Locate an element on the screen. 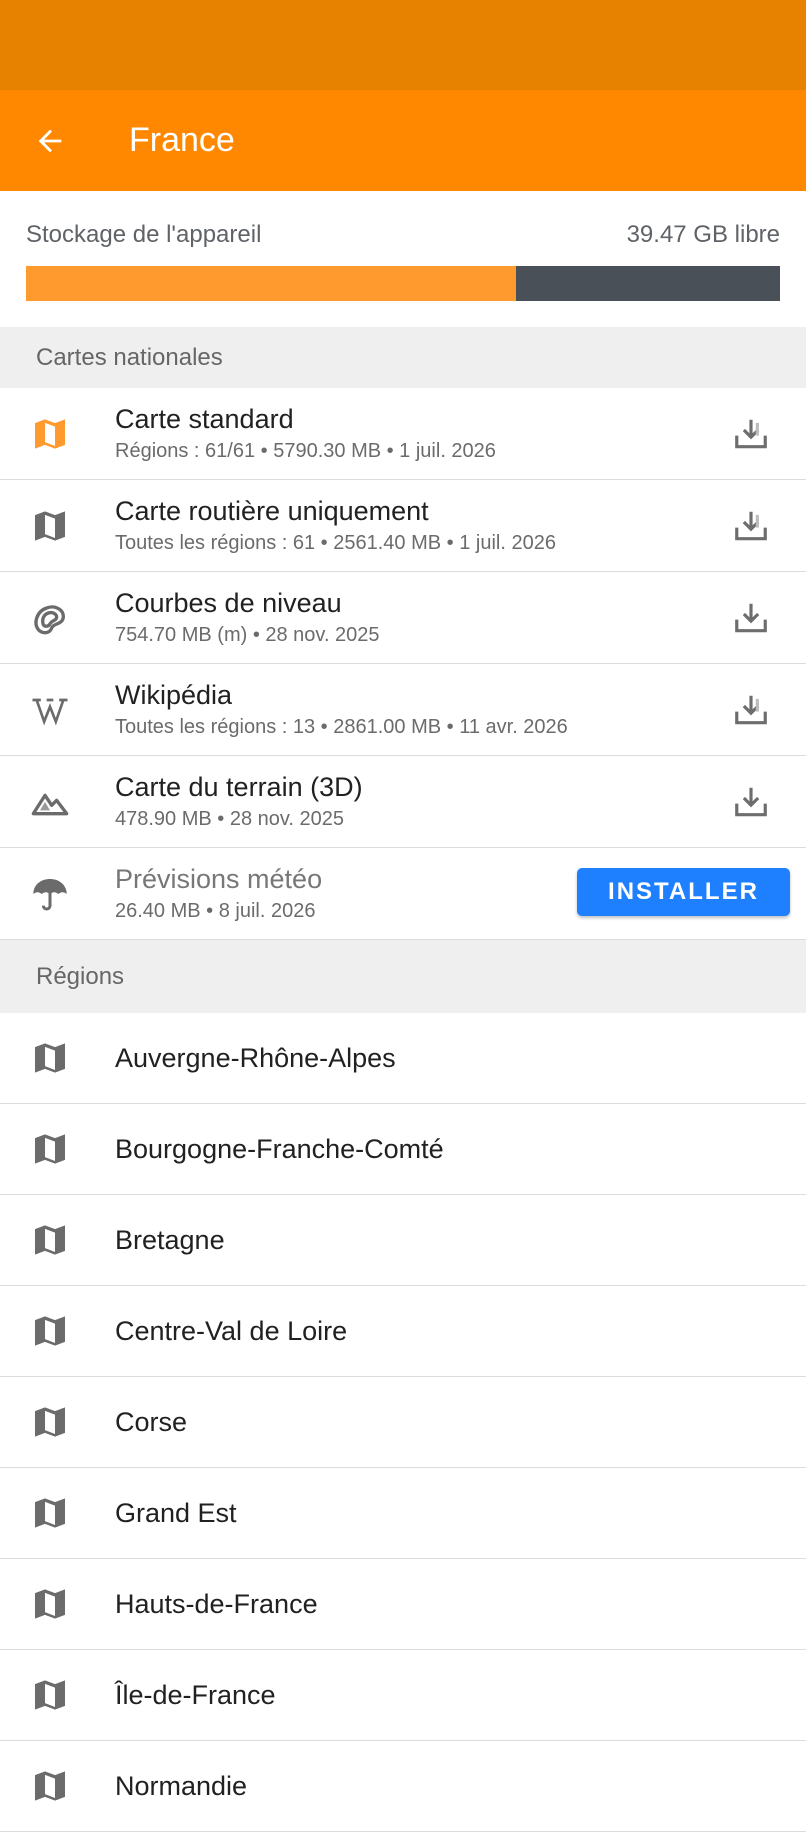 This screenshot has height=1832, width=806. item-title: Courbes de niveau is located at coordinates (228, 602).